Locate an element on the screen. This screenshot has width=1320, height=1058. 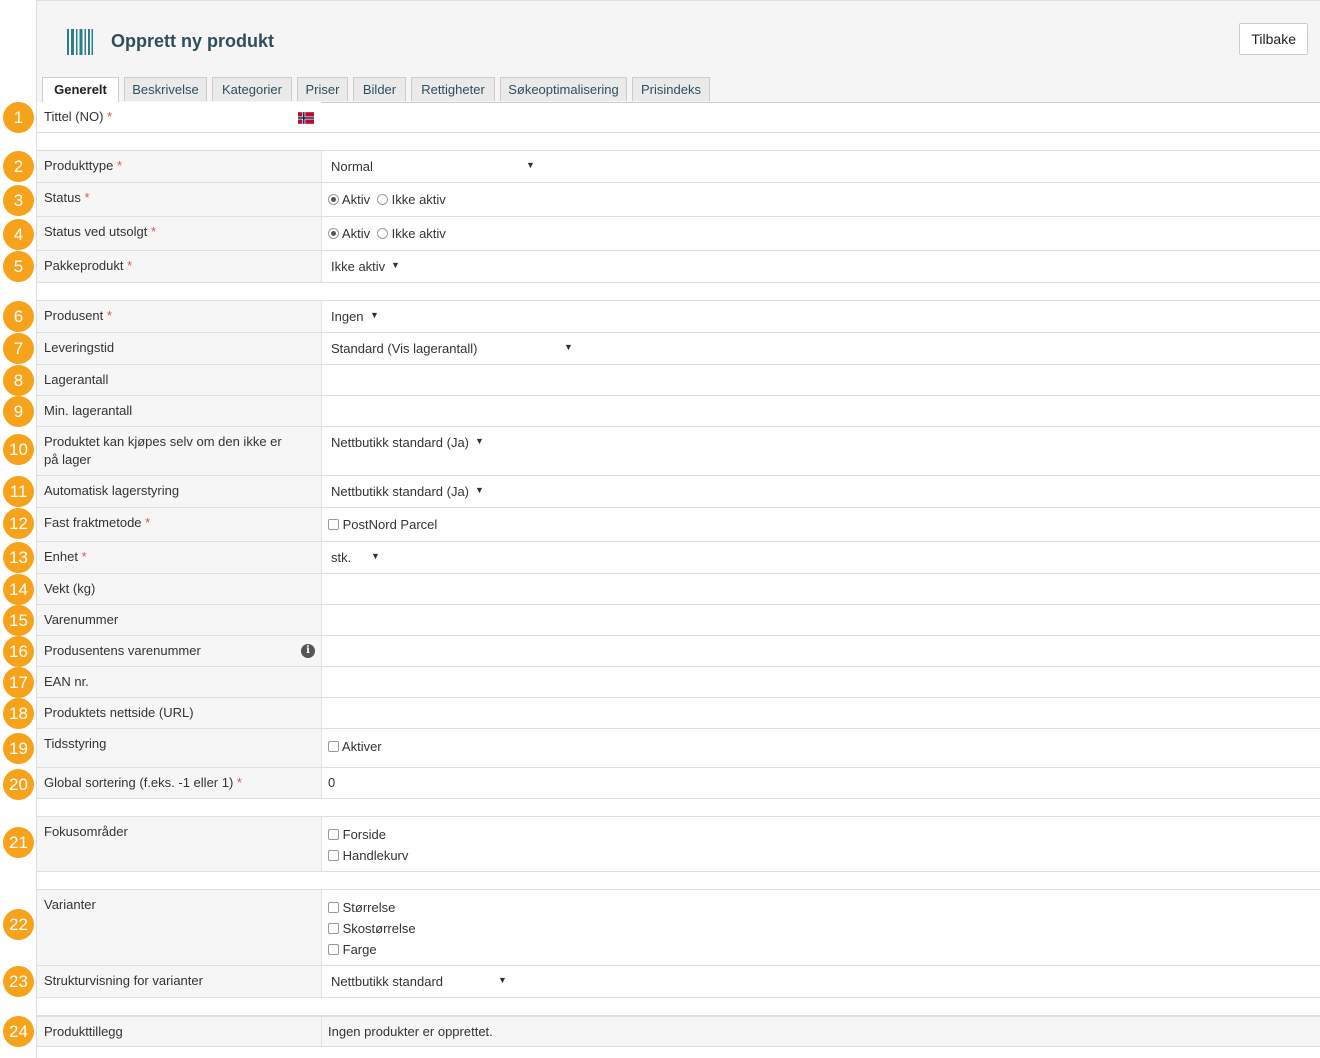
ean-input is located at coordinates (824, 682).